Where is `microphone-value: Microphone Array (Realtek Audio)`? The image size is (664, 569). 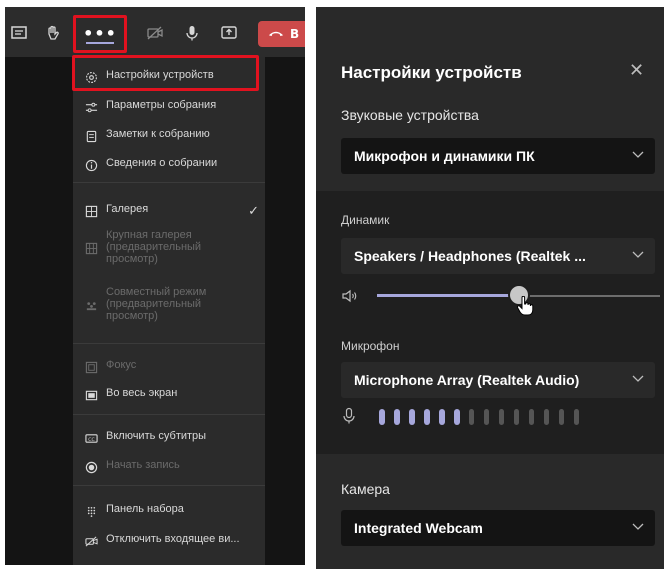 microphone-value: Microphone Array (Realtek Audio) is located at coordinates (467, 380).